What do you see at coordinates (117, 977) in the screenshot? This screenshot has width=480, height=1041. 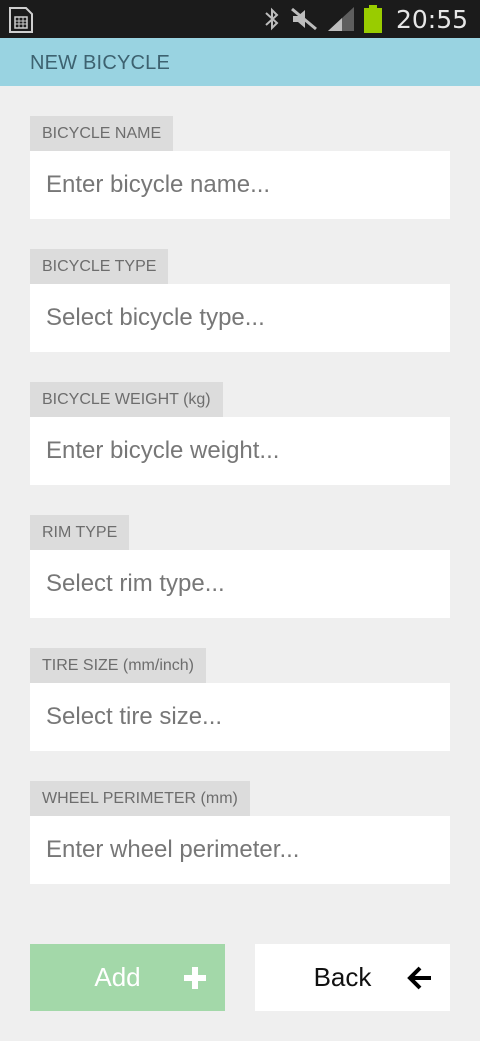 I see `add-button-label: Add` at bounding box center [117, 977].